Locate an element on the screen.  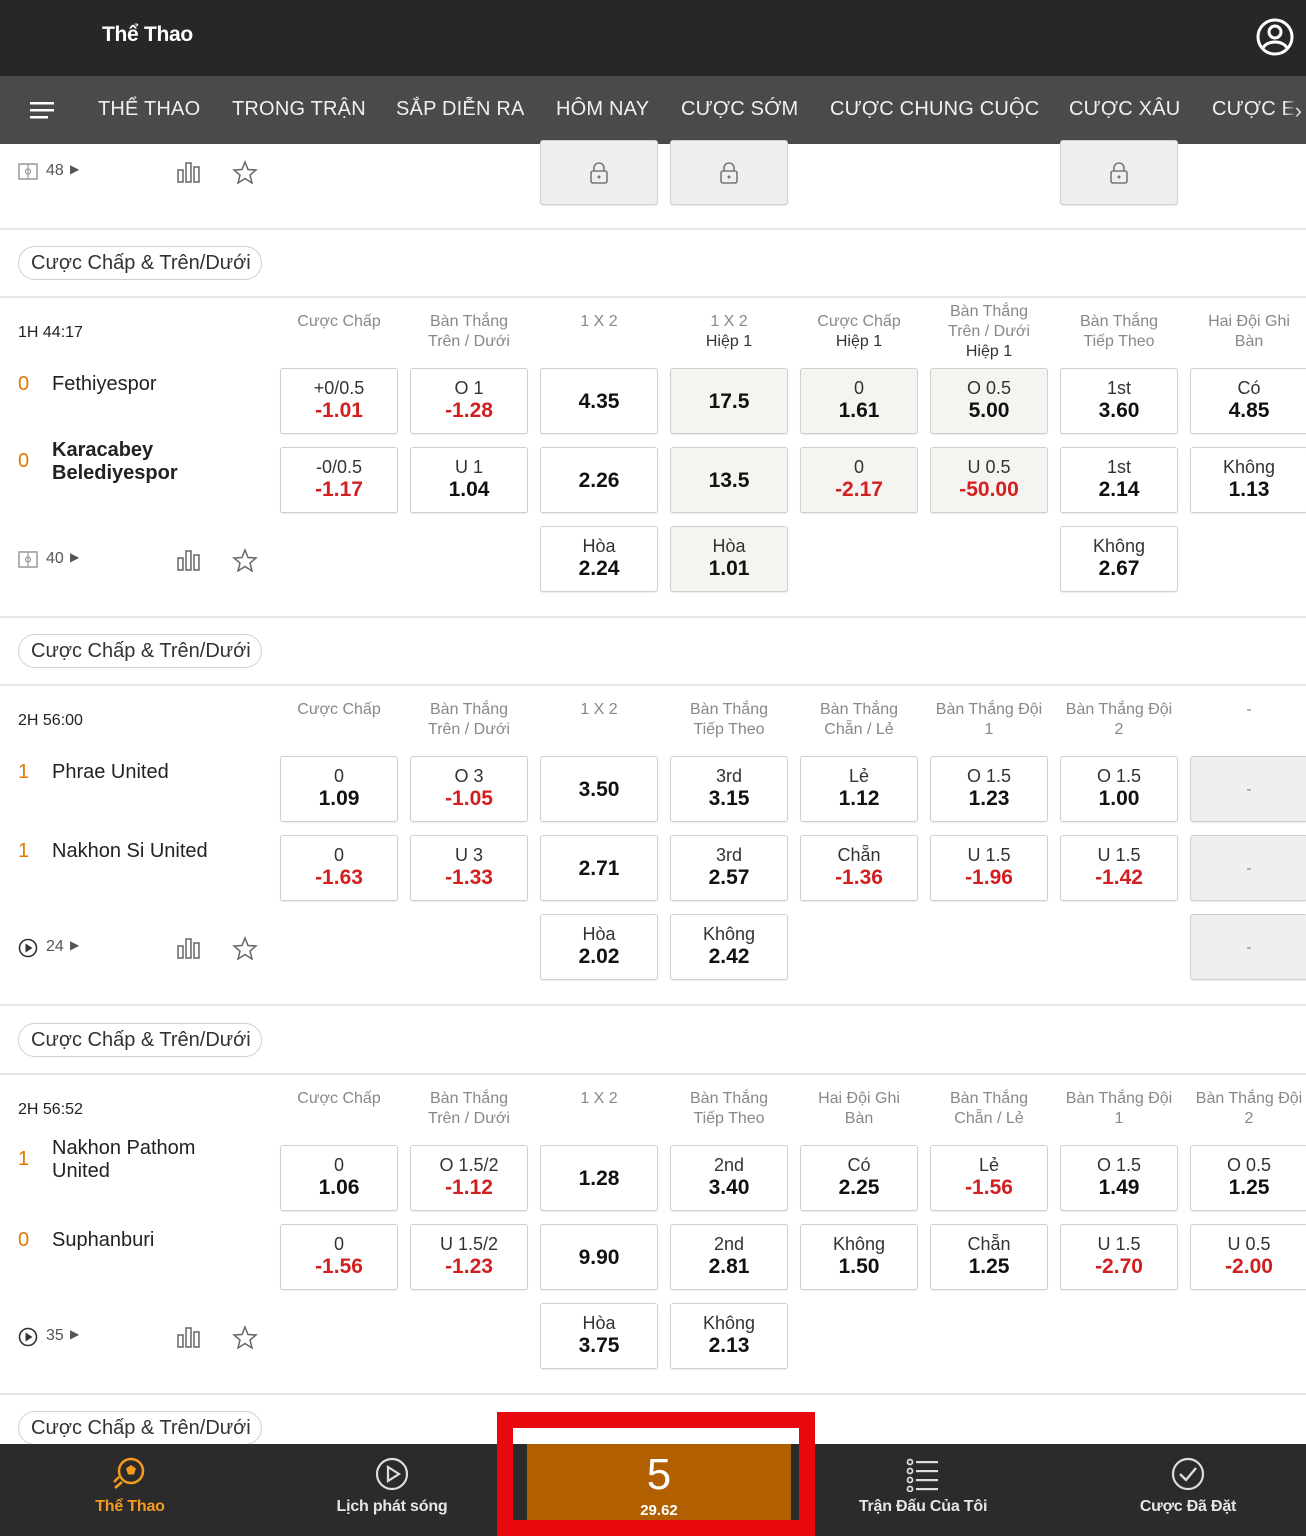
market-count: 24 is located at coordinates (55, 947).